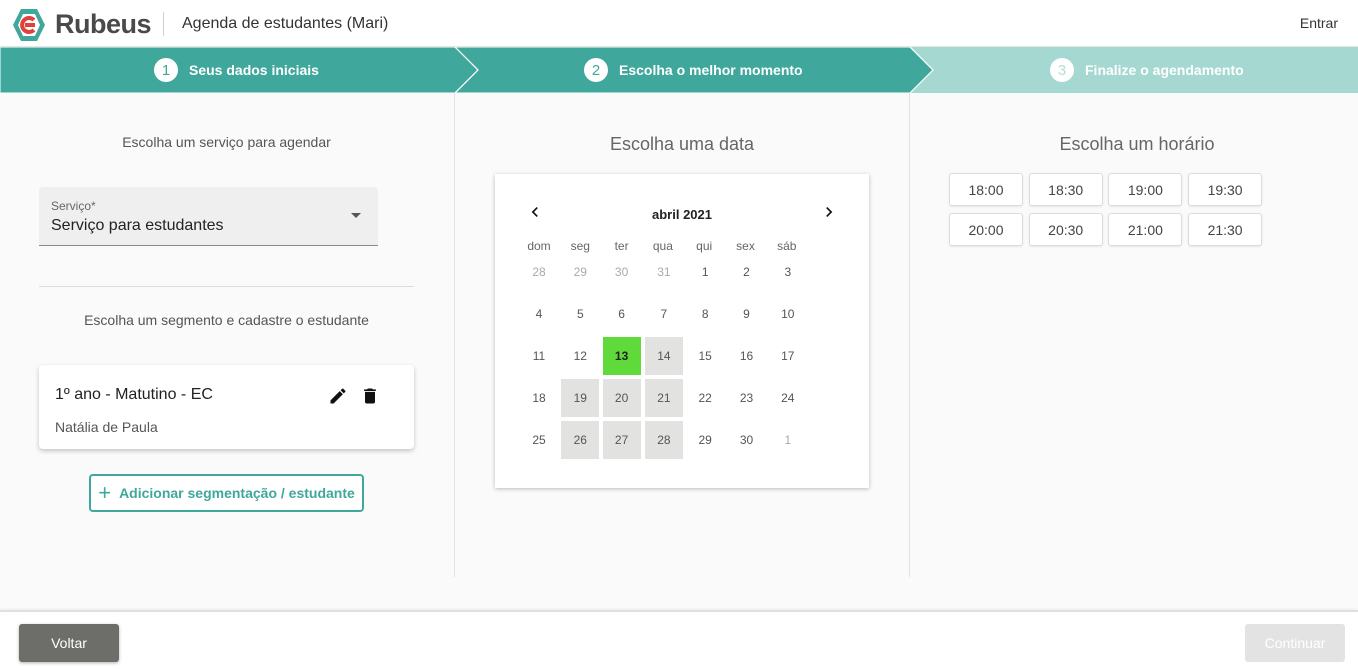  I want to click on step-2: 2 Escolha o melhor momento, so click(693, 70).